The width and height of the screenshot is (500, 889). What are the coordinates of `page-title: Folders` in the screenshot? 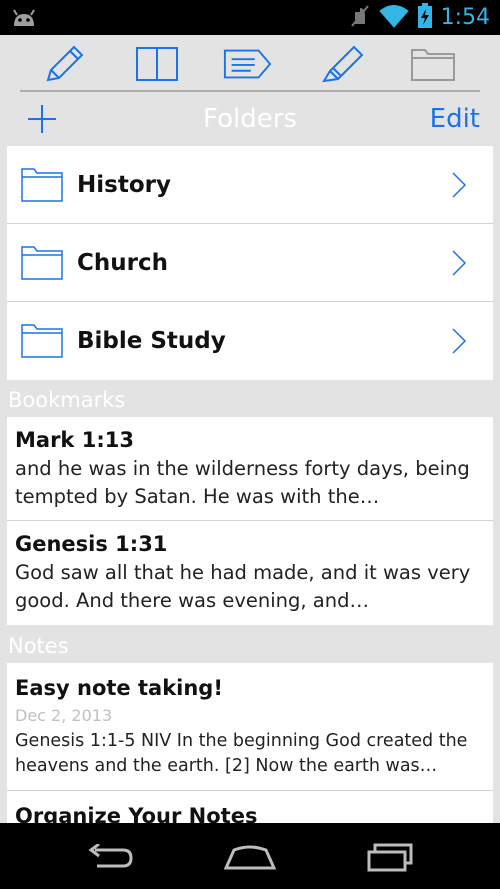 It's located at (250, 119).